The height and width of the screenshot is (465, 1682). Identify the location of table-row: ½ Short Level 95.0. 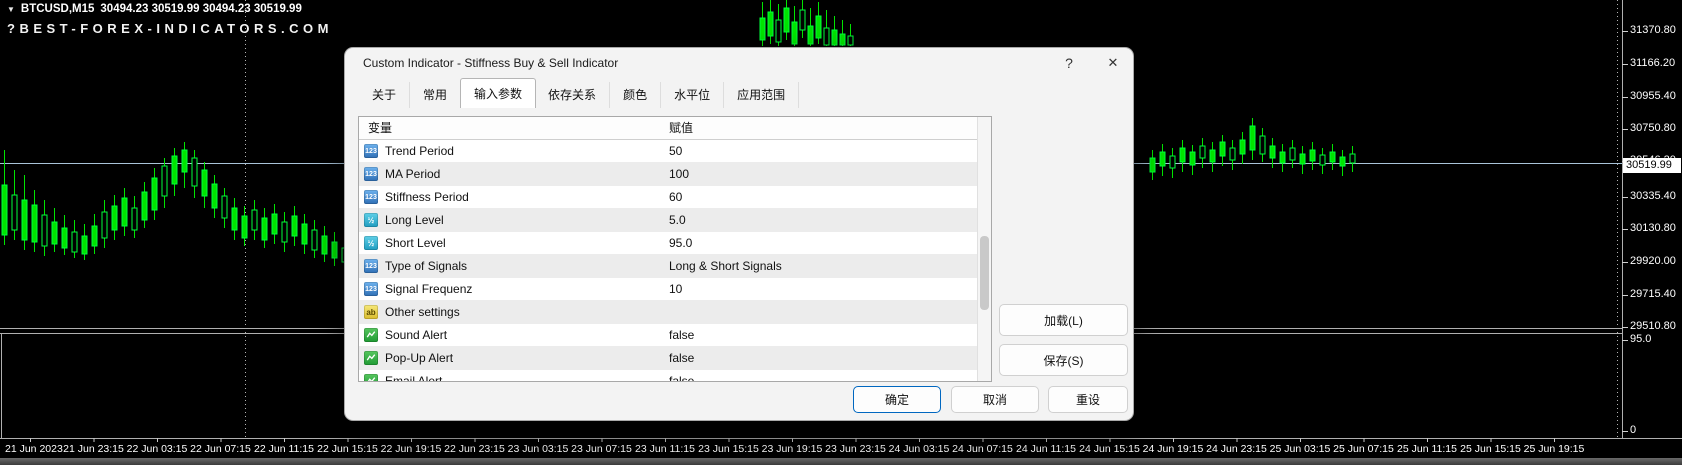
(675, 243).